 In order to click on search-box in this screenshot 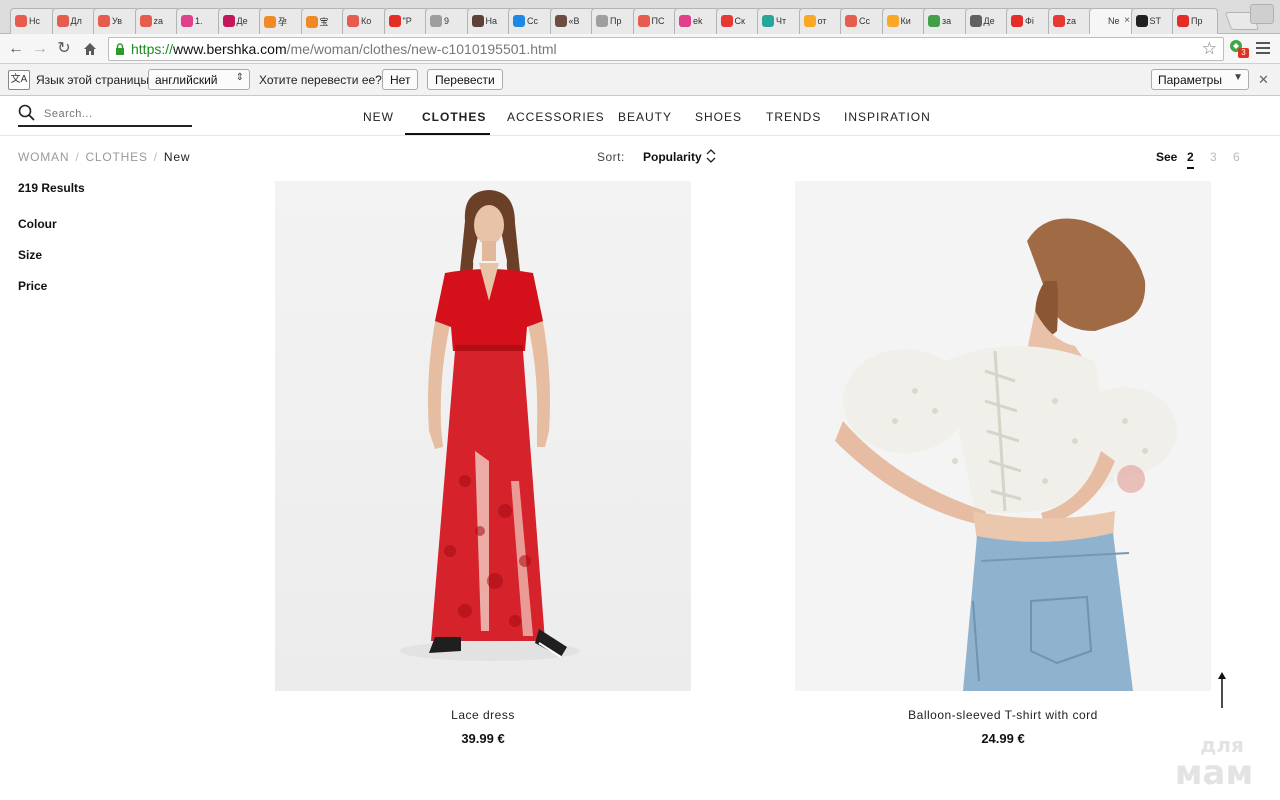, I will do `click(105, 115)`.